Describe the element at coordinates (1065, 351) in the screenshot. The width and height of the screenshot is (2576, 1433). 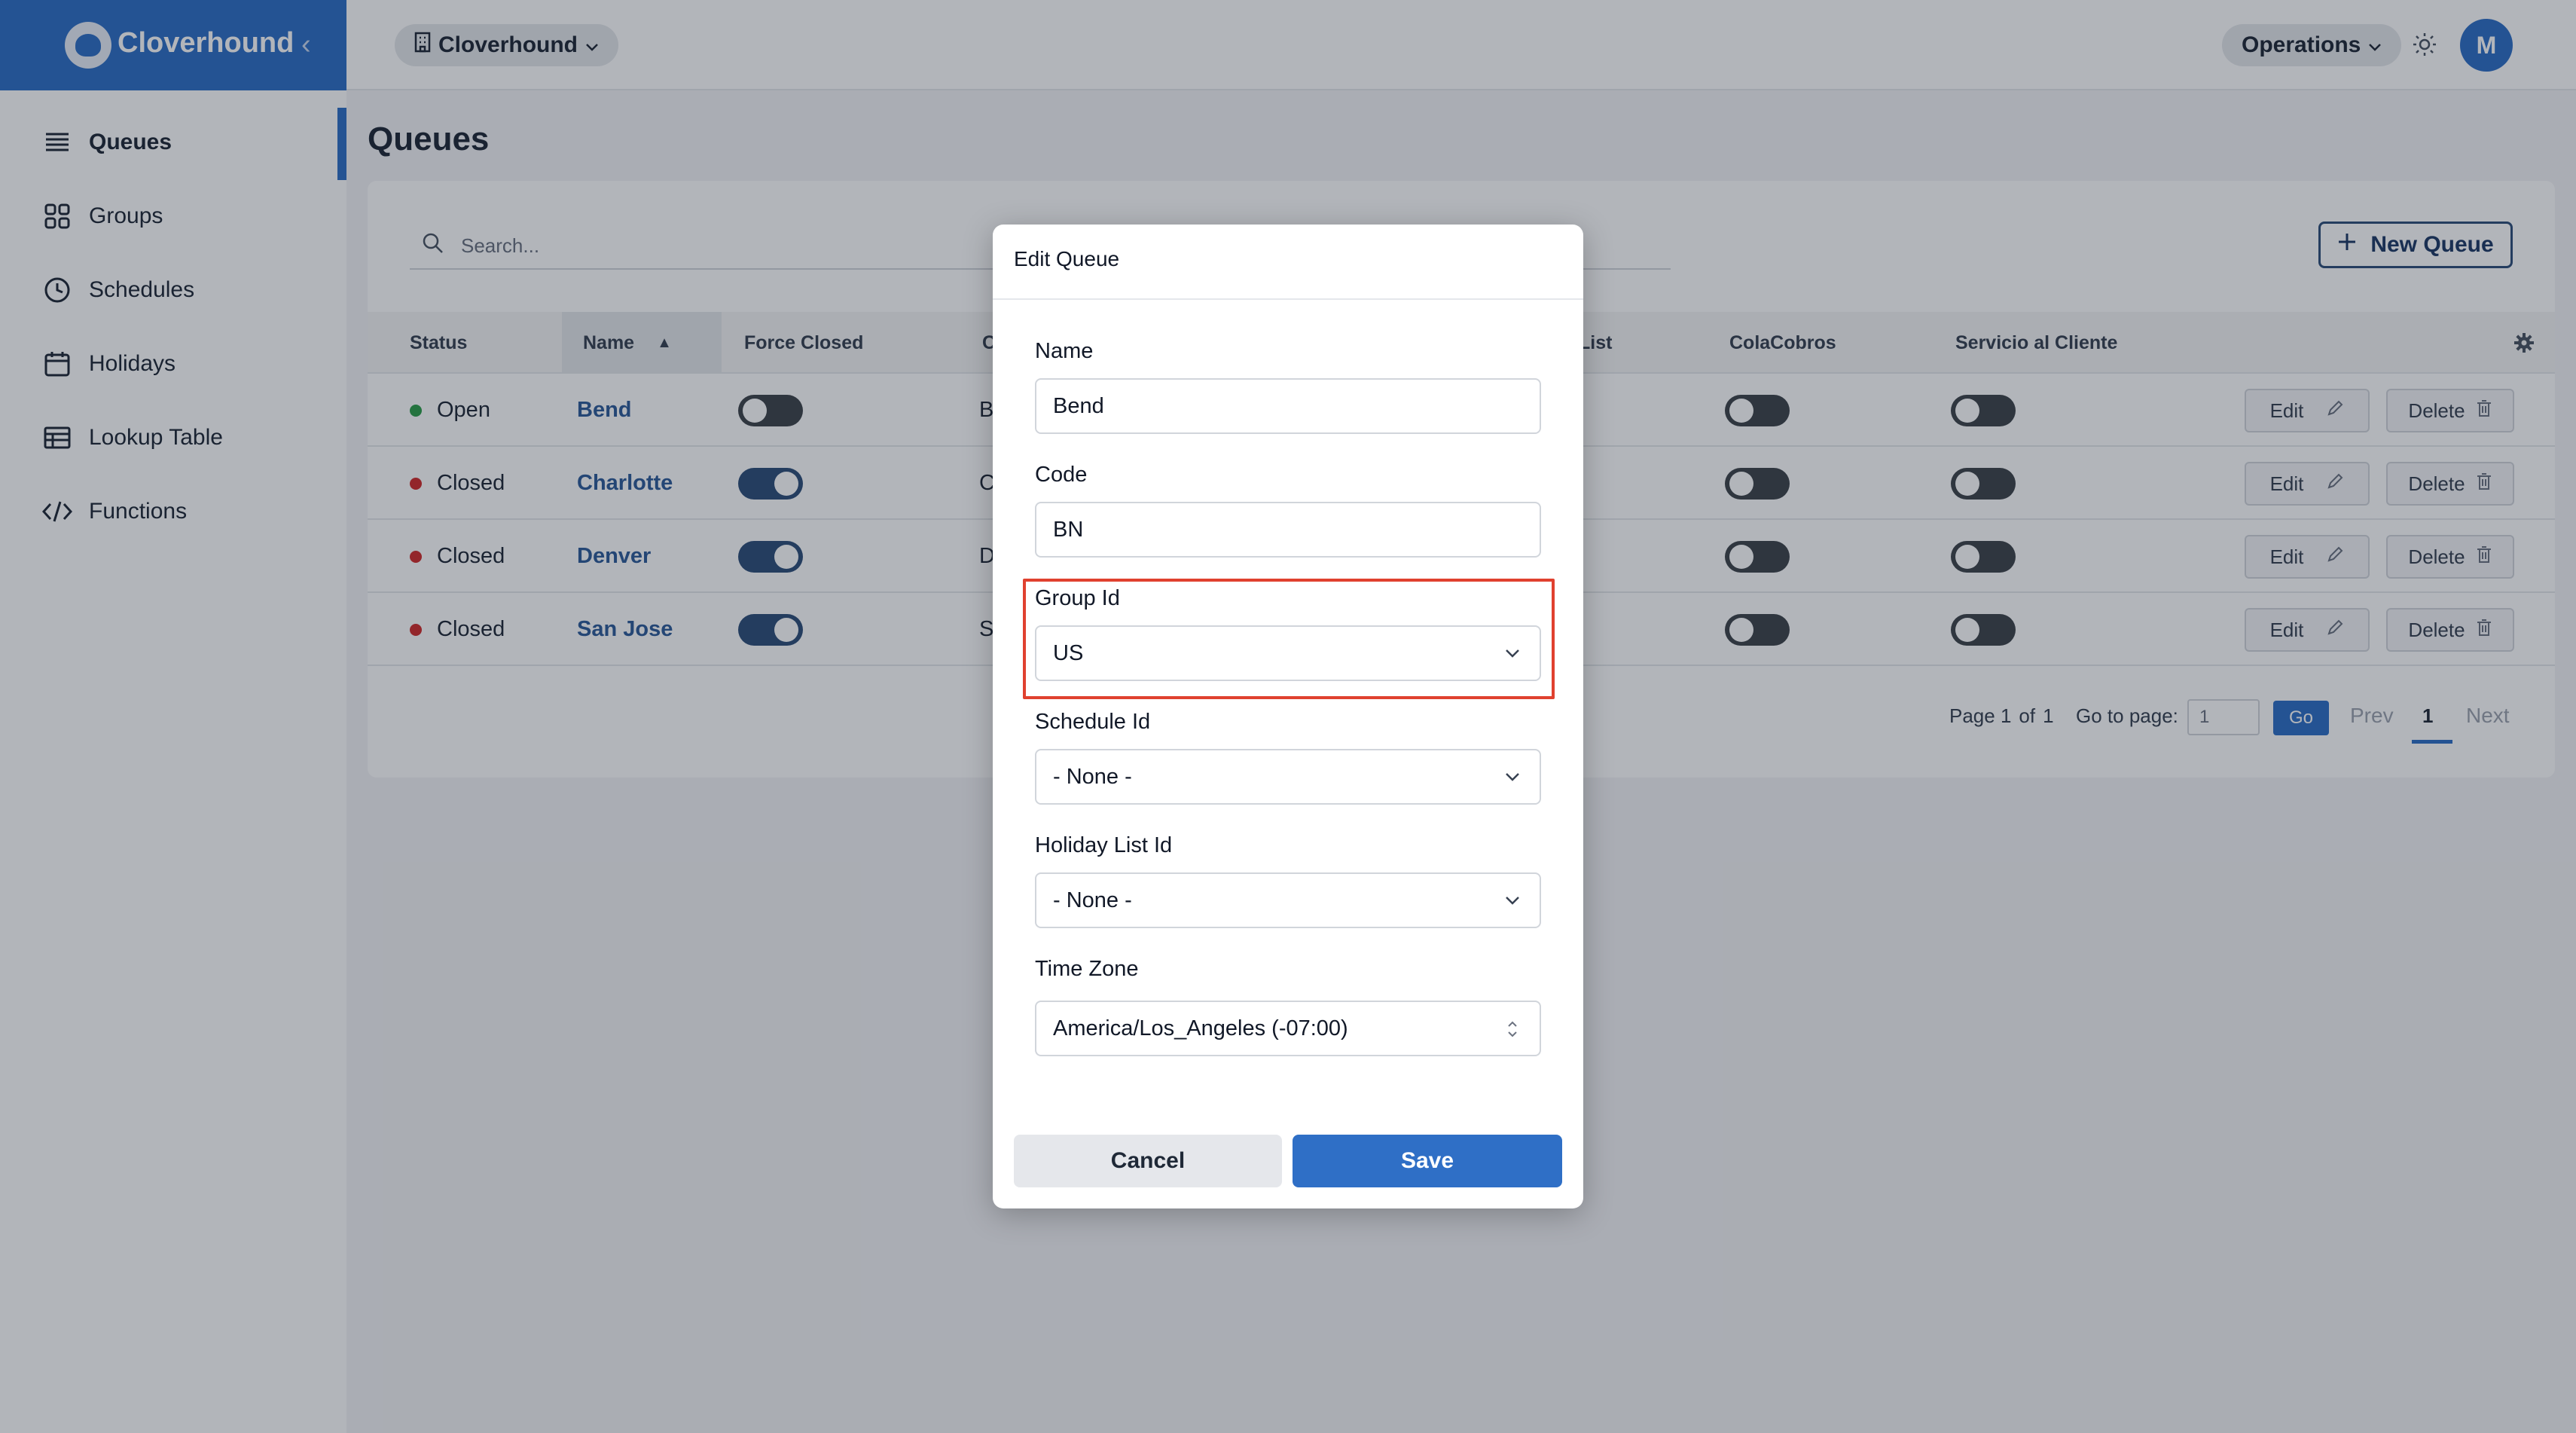
I see `name-label: Name` at that location.